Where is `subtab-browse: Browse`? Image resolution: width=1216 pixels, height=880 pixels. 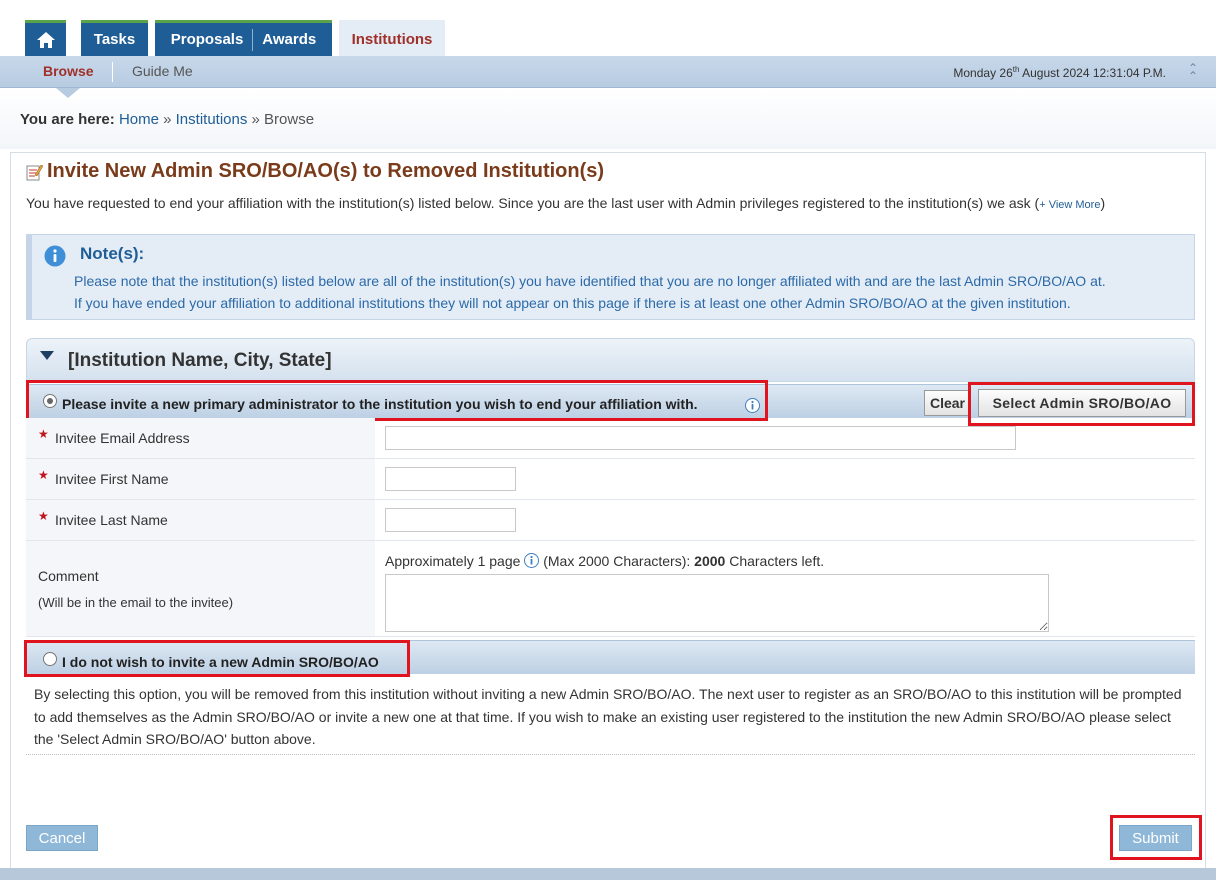 subtab-browse: Browse is located at coordinates (68, 71).